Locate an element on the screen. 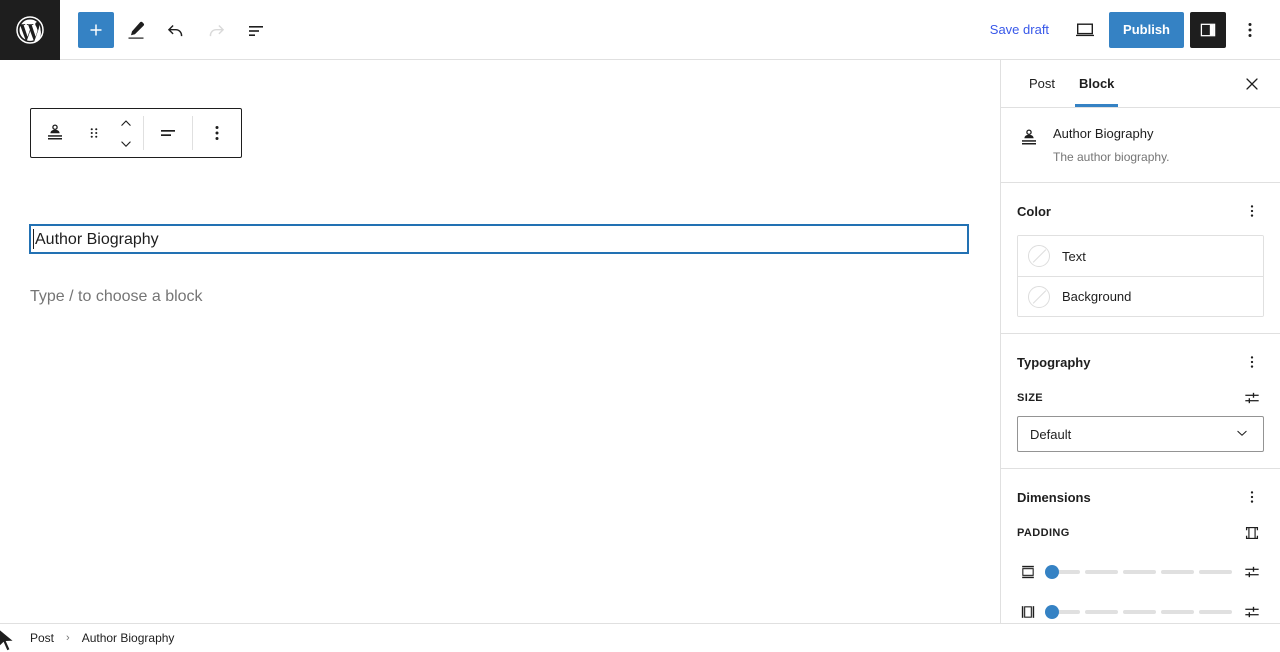 The width and height of the screenshot is (1280, 652). panel-color-header: Color is located at coordinates (1140, 211).